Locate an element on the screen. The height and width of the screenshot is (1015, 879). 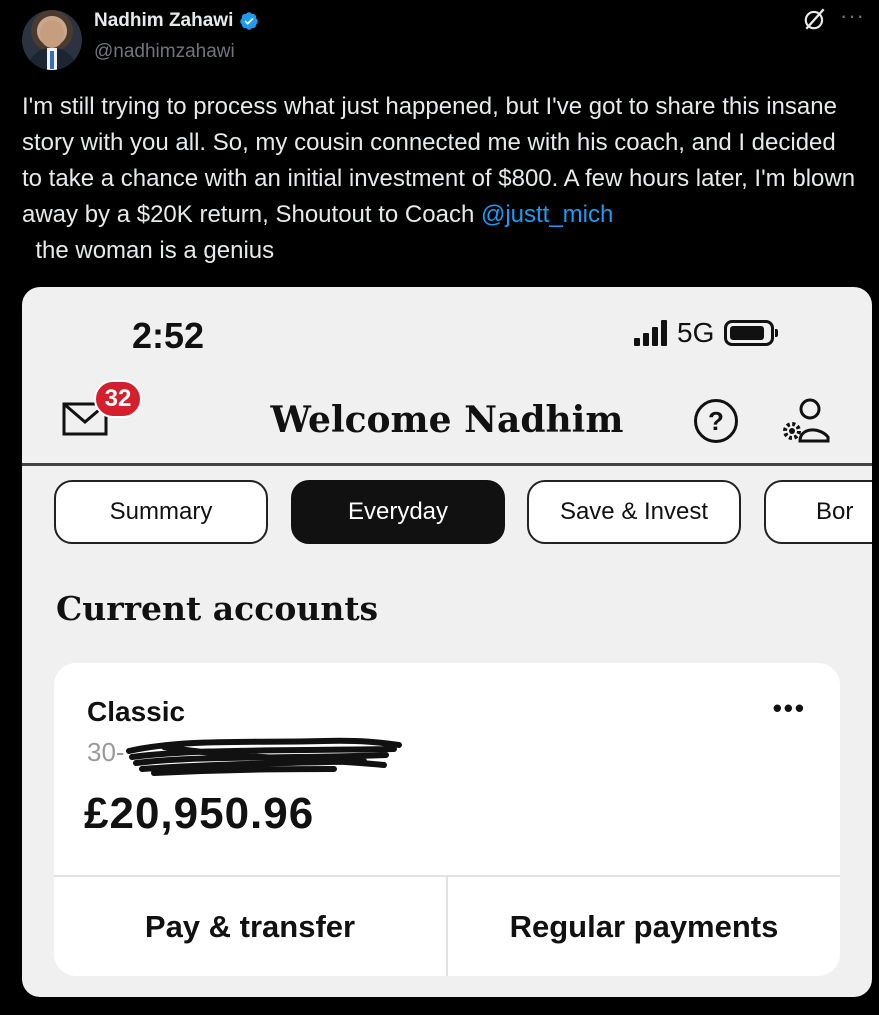
section-title: Current accounts is located at coordinates (217, 608).